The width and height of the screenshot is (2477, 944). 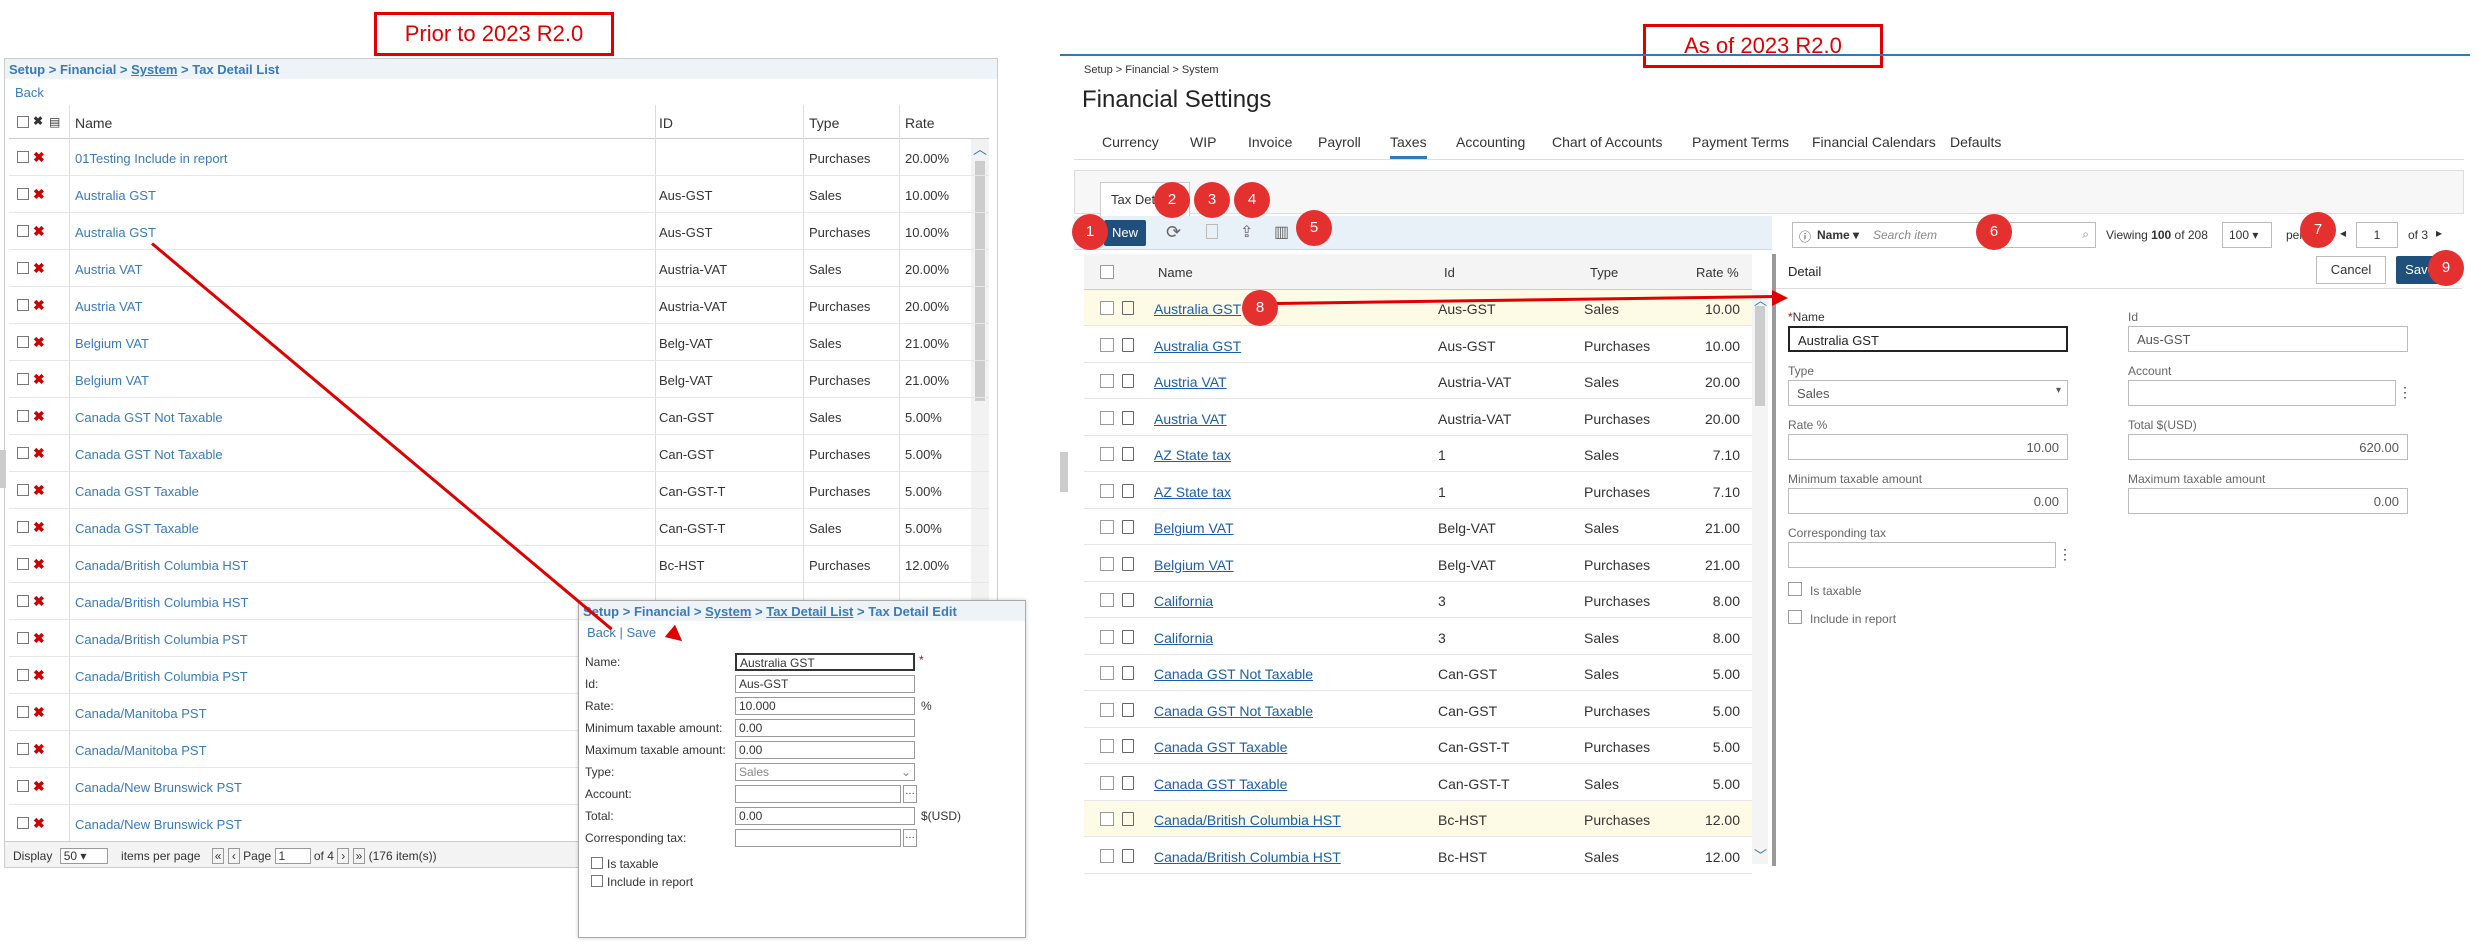 I want to click on popup-taxable-checkbox, so click(x=597, y=863).